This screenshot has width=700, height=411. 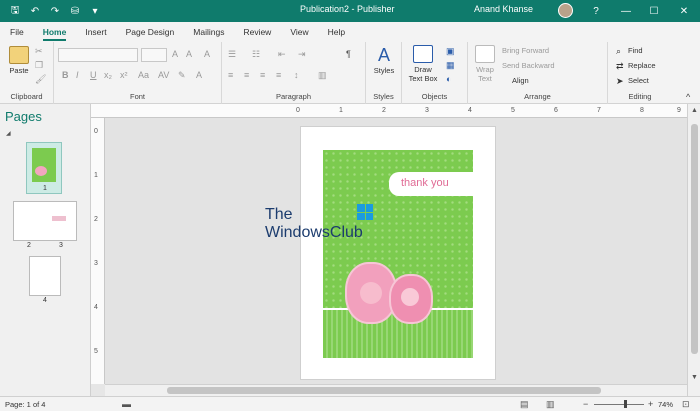 I want to click on styles-button: A Styles, so click(x=384, y=60).